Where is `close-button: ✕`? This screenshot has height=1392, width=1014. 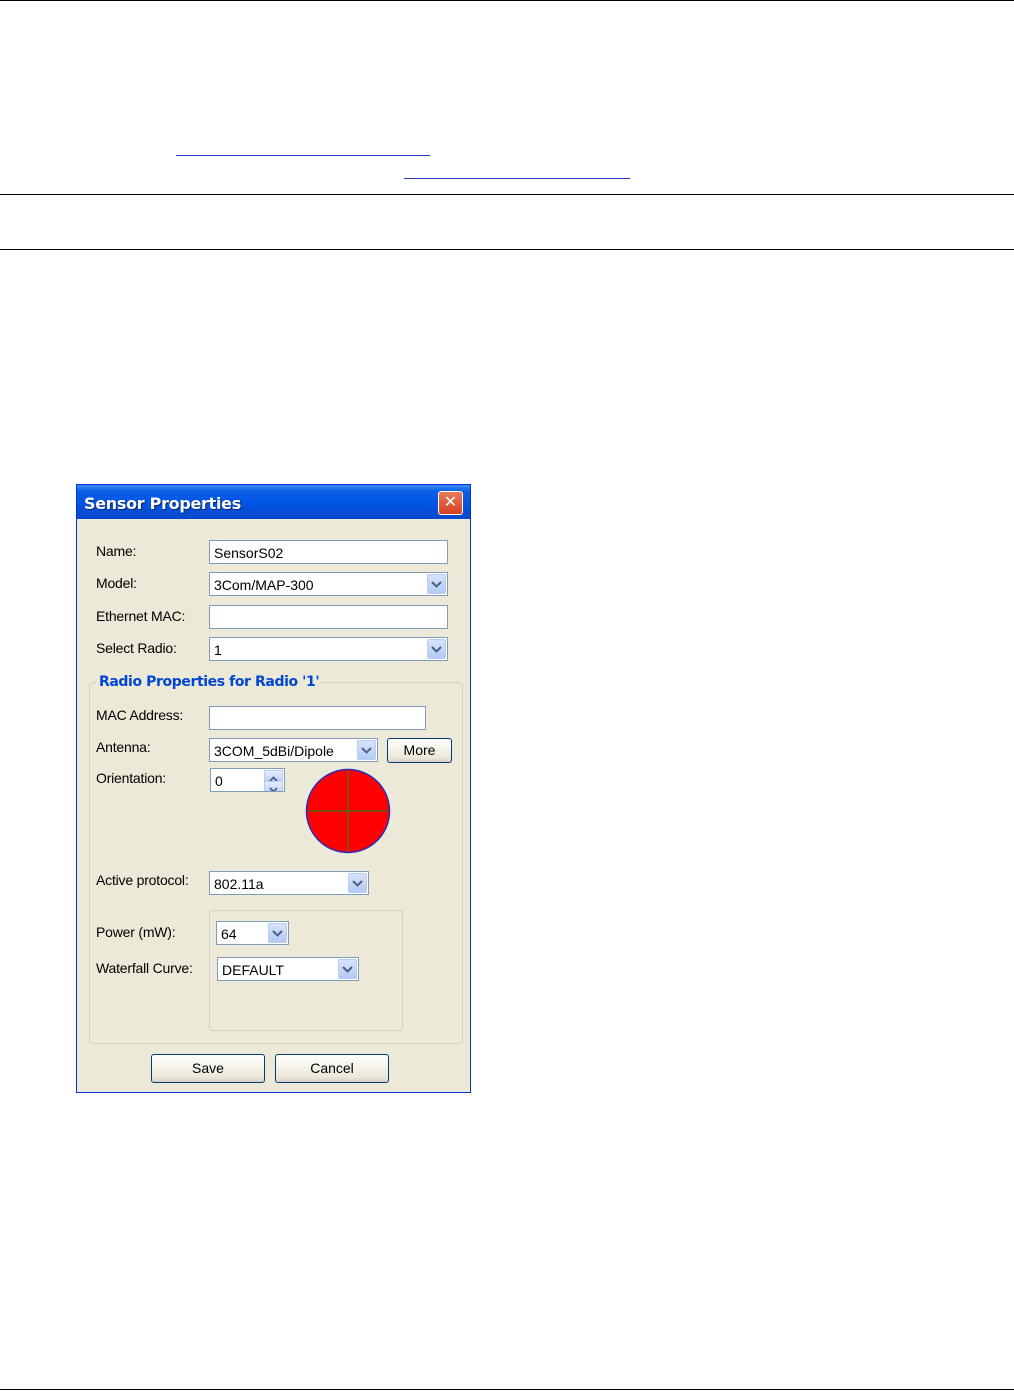 close-button: ✕ is located at coordinates (450, 503).